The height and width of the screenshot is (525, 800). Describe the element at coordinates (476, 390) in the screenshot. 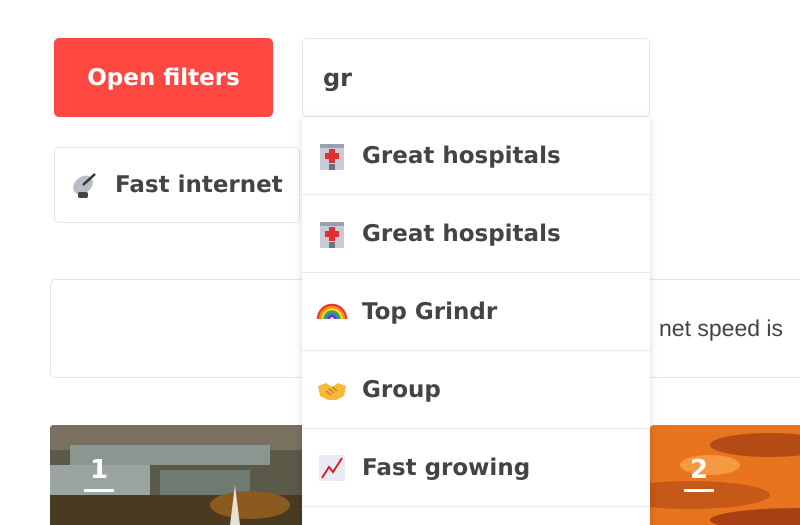

I see `suggestion-item: Group` at that location.